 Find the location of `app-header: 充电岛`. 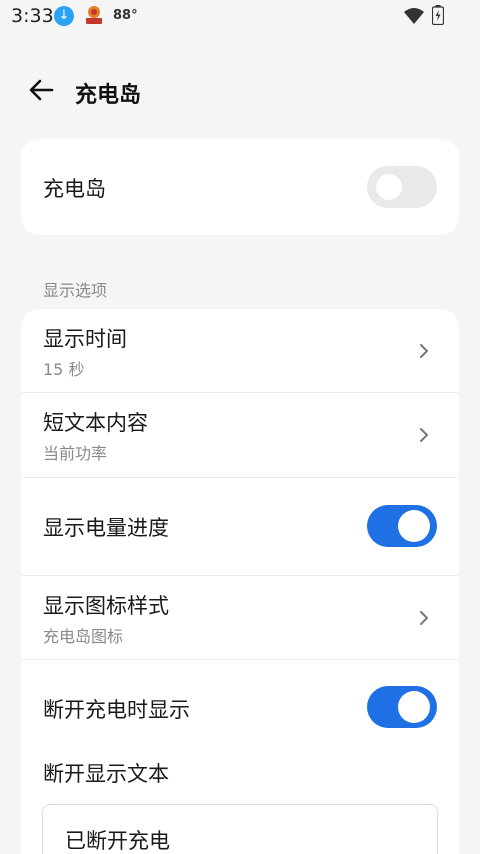

app-header: 充电岛 is located at coordinates (240, 92).